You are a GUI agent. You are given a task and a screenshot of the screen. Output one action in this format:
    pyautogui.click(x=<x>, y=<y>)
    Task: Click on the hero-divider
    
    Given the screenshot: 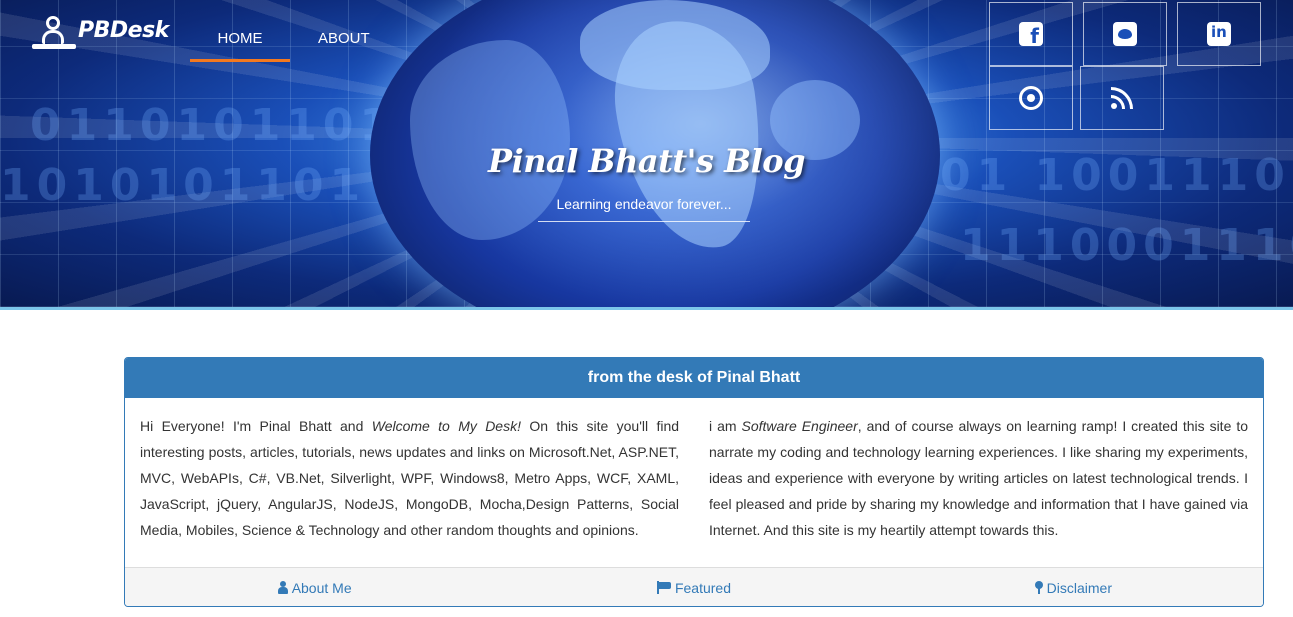 What is the action you would take?
    pyautogui.click(x=646, y=308)
    